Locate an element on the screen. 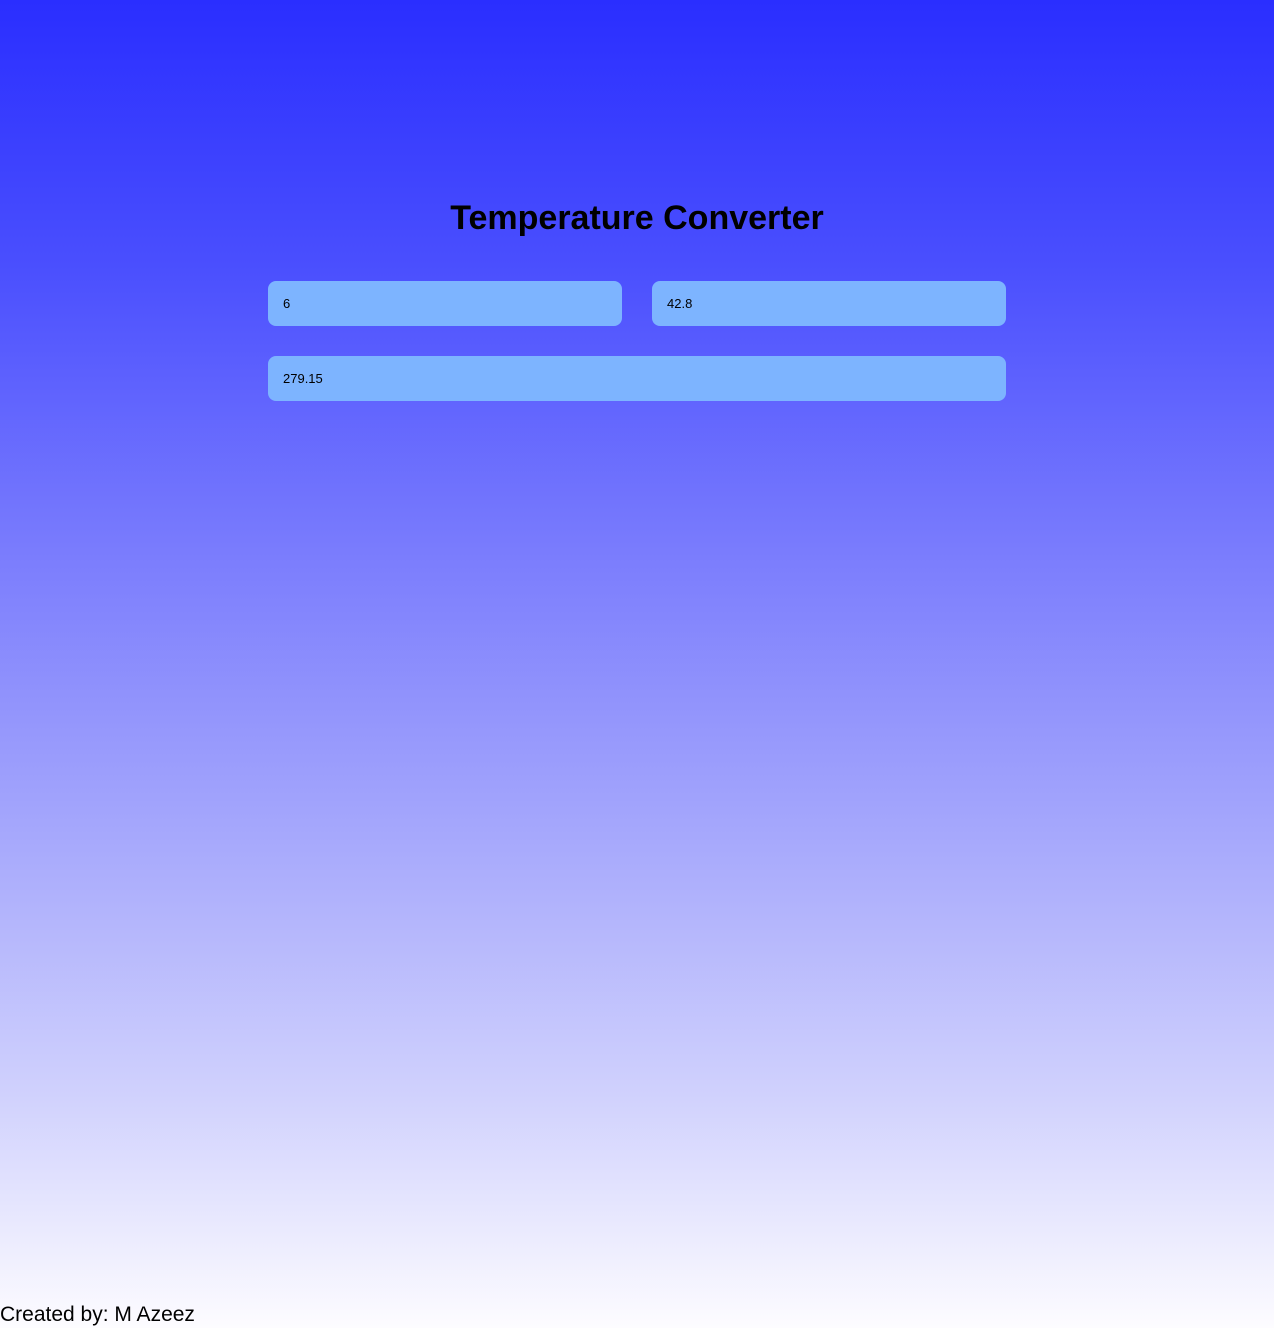  celsius-input is located at coordinates (445, 303).